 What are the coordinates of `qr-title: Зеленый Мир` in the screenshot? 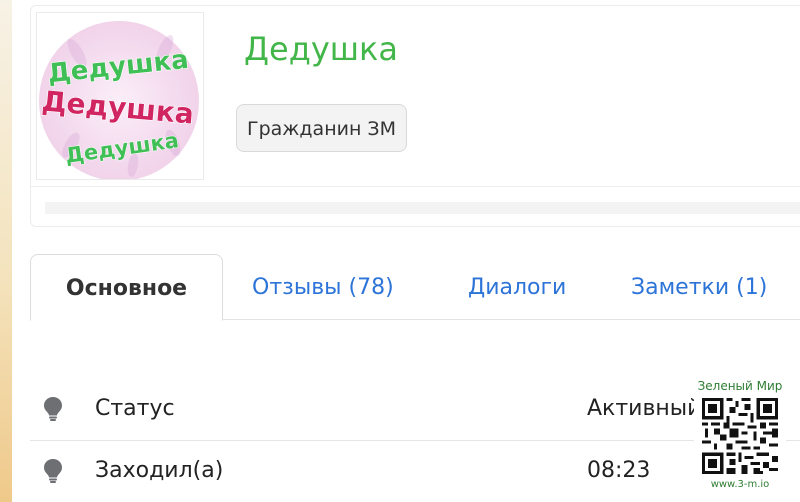 It's located at (740, 386).